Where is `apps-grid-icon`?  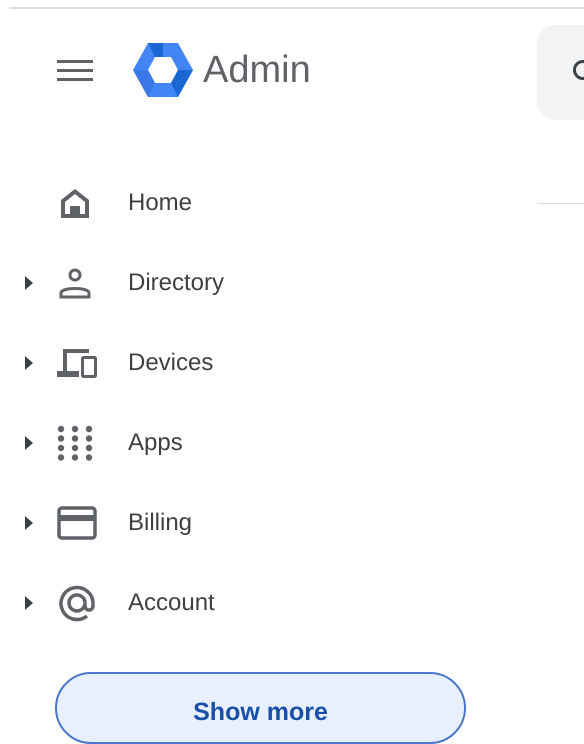 apps-grid-icon is located at coordinates (75, 443).